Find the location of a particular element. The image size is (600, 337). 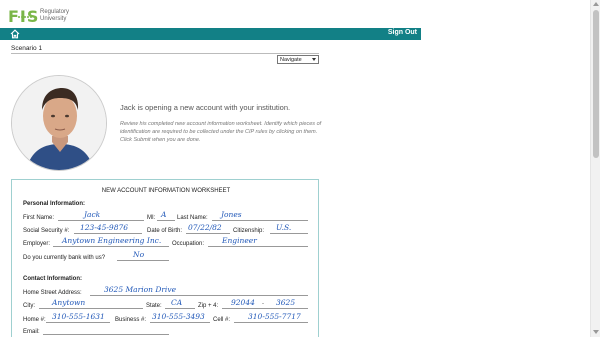

logo-text: Regulatory University is located at coordinates (54, 16).